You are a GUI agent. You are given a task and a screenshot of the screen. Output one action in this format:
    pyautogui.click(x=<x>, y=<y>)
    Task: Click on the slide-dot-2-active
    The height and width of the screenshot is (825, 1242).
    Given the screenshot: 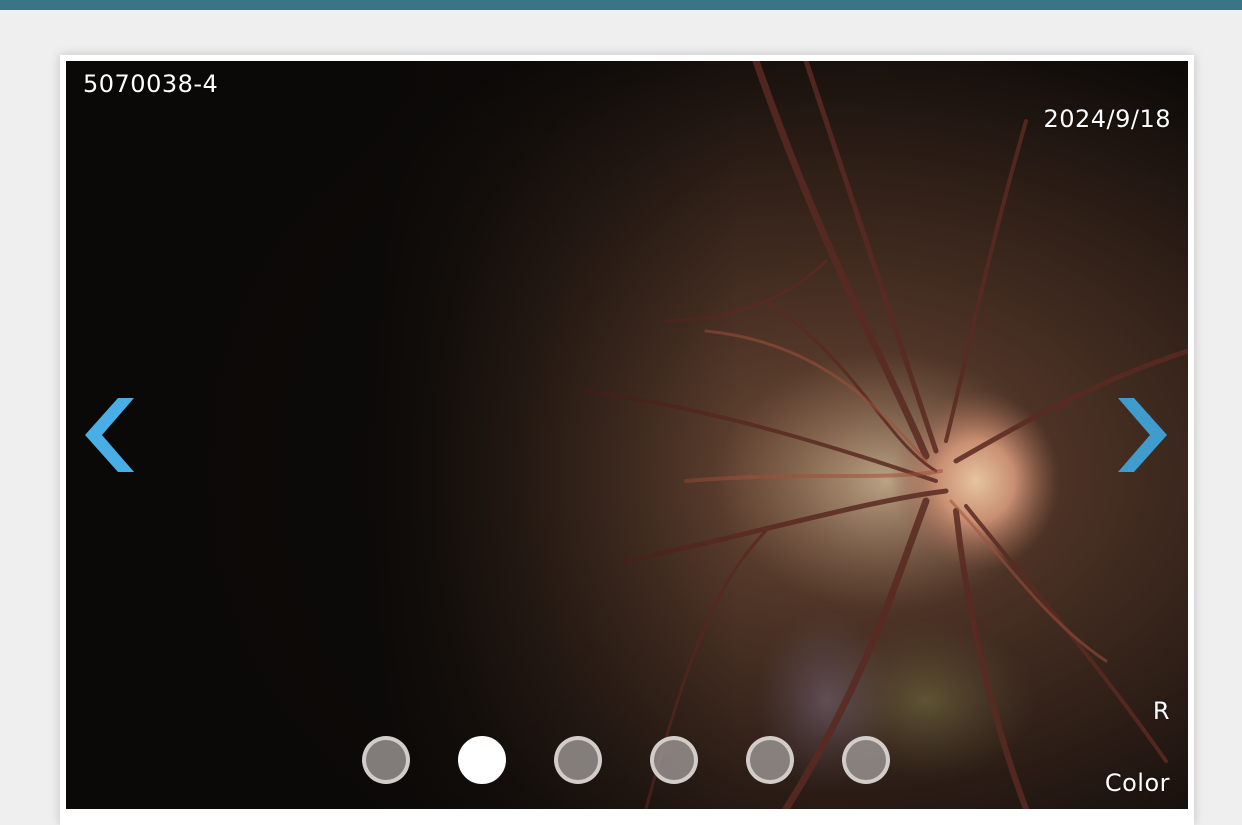 What is the action you would take?
    pyautogui.click(x=482, y=760)
    